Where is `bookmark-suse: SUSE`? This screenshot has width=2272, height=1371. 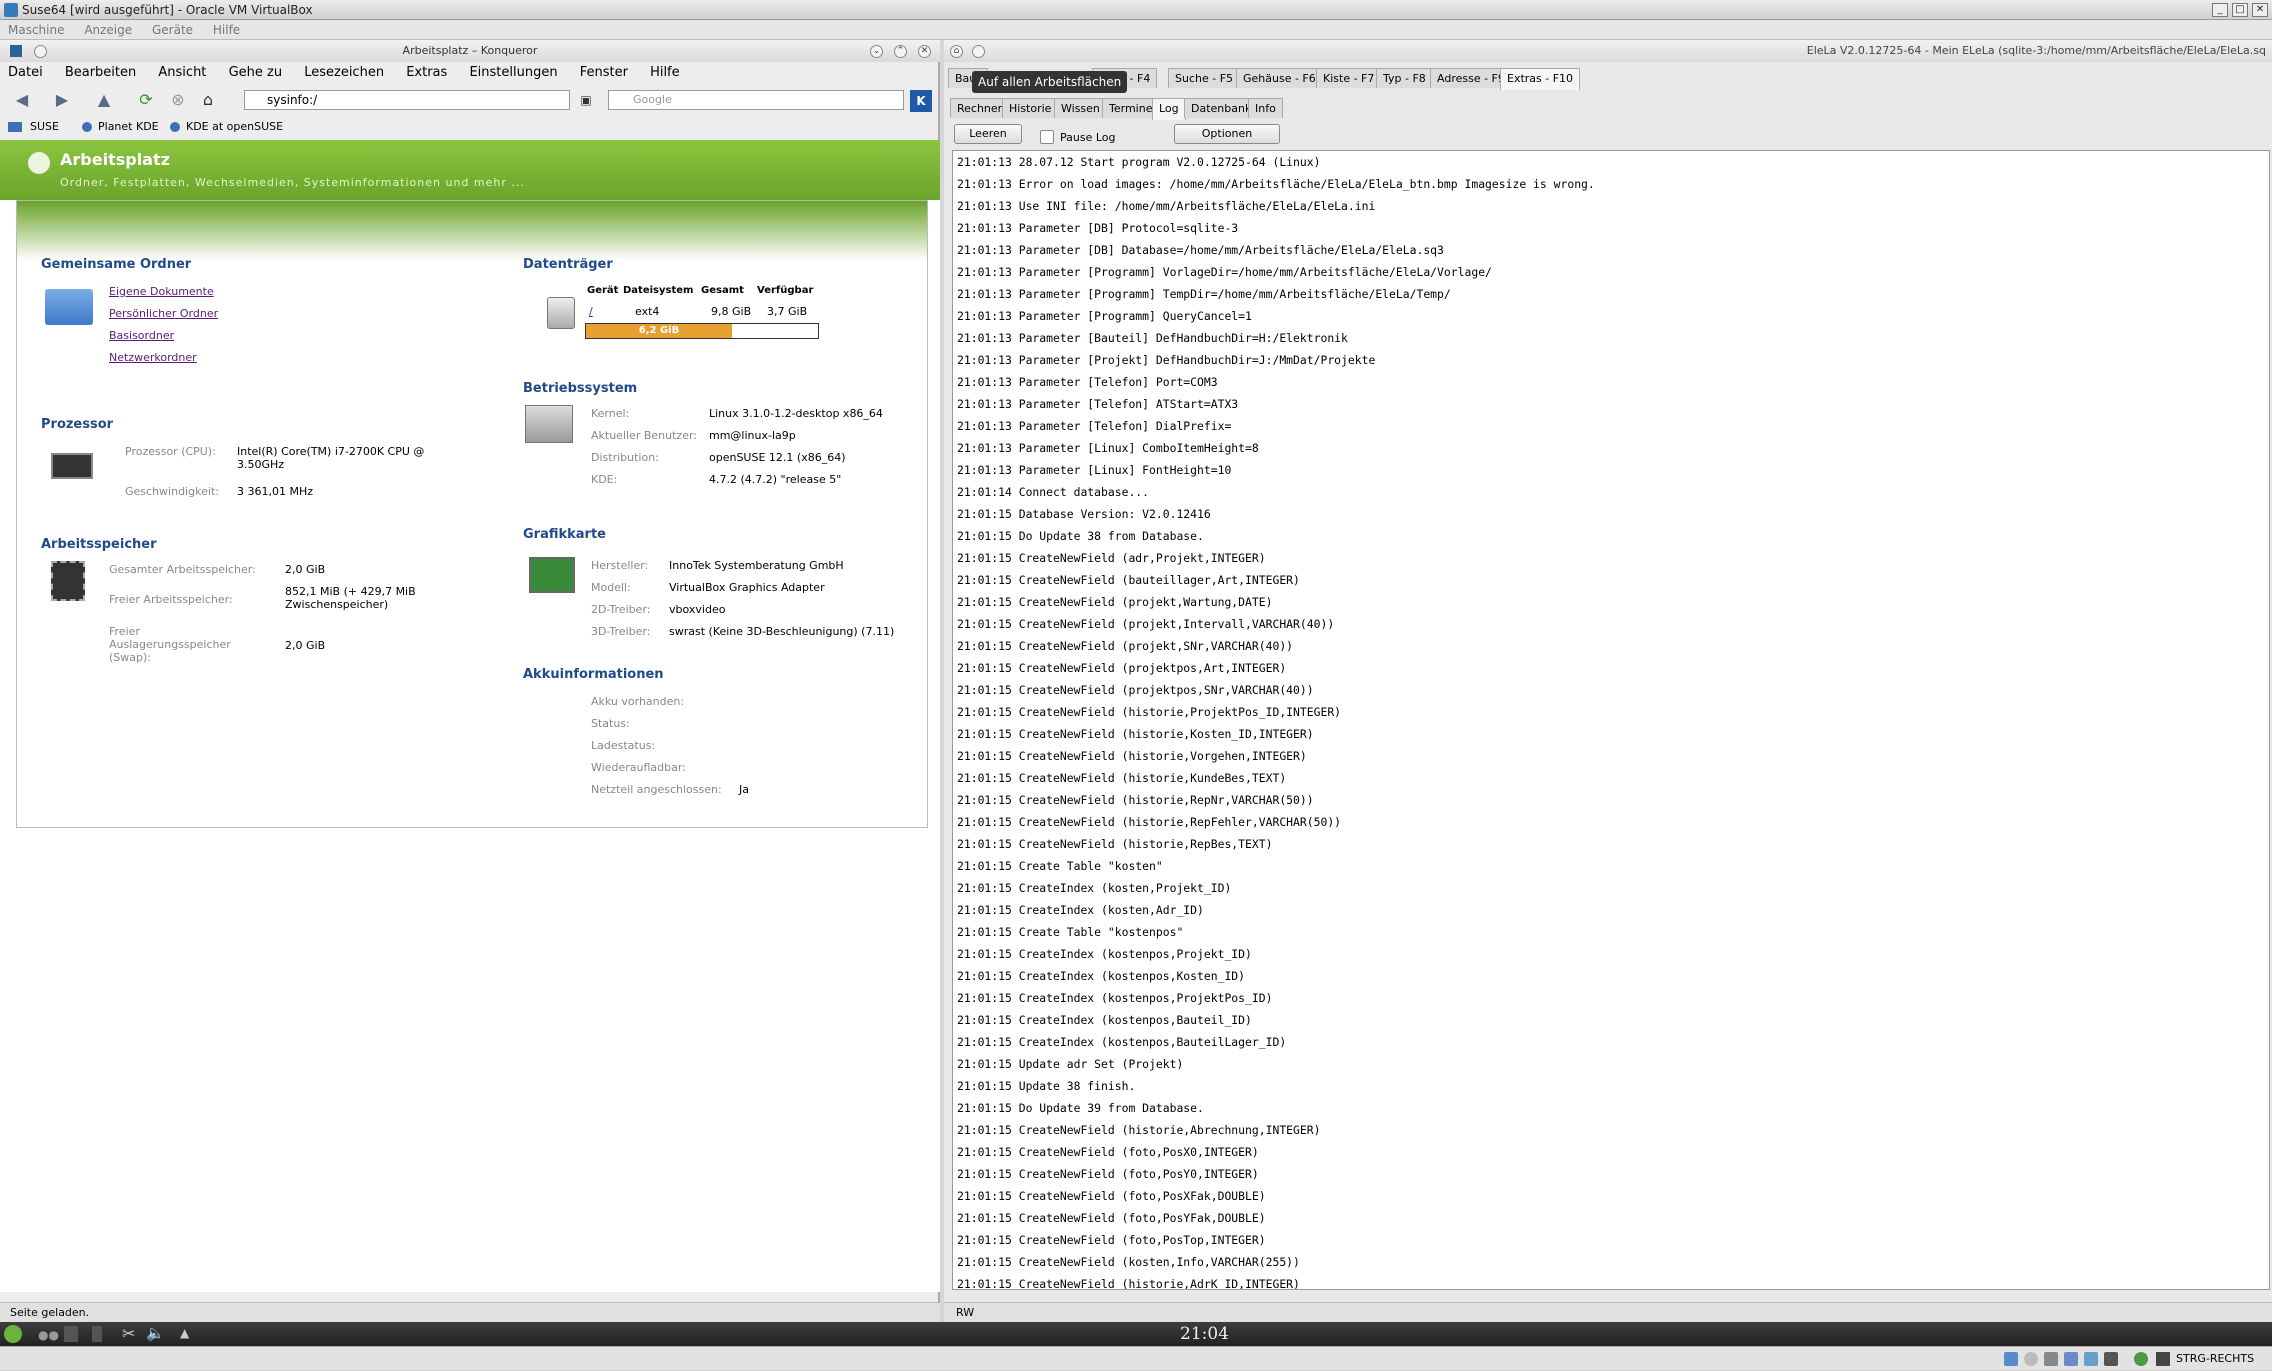 bookmark-suse: SUSE is located at coordinates (44, 127).